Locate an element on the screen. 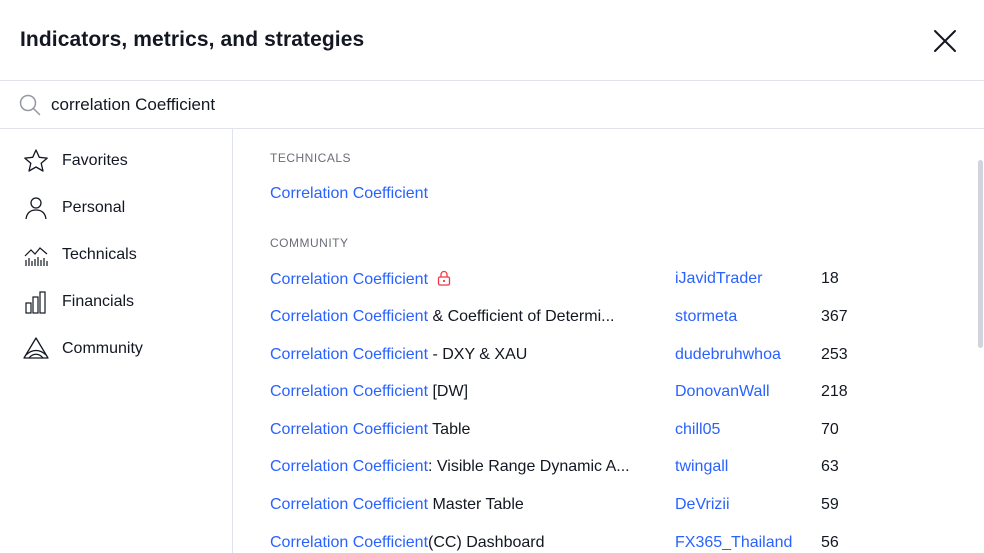 Image resolution: width=984 pixels, height=553 pixels. close-button is located at coordinates (945, 41).